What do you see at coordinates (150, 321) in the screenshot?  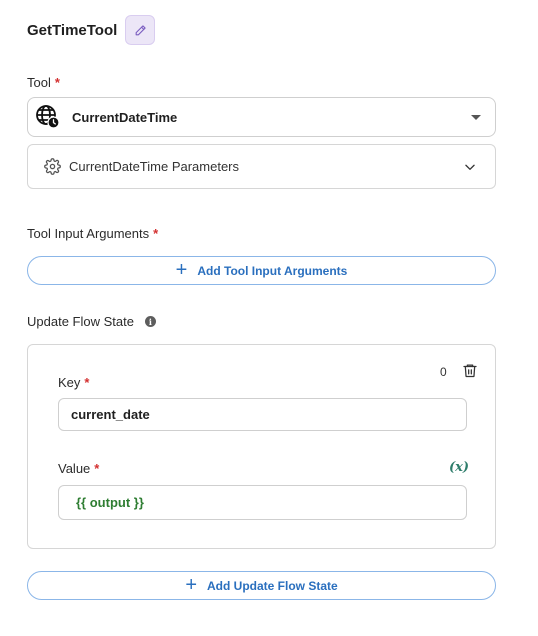 I see `info-icon: i` at bounding box center [150, 321].